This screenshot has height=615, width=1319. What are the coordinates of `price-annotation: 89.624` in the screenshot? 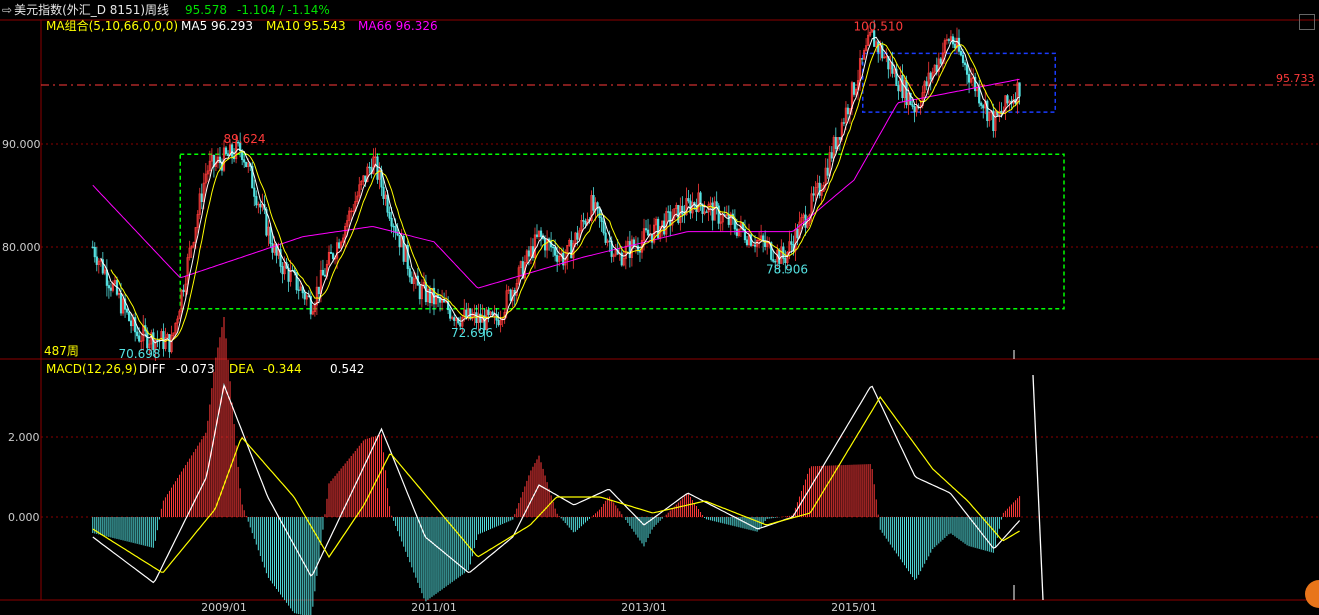 It's located at (245, 139).